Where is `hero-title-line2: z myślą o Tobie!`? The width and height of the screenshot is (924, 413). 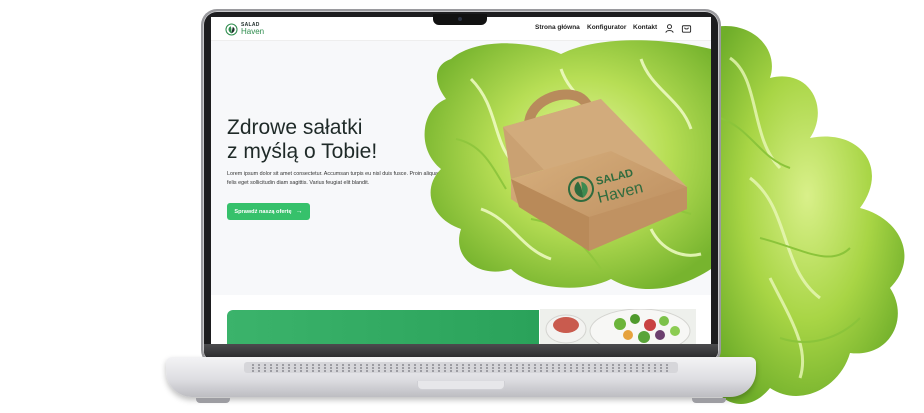
hero-title-line2: z myślą o Tobie! is located at coordinates (302, 151).